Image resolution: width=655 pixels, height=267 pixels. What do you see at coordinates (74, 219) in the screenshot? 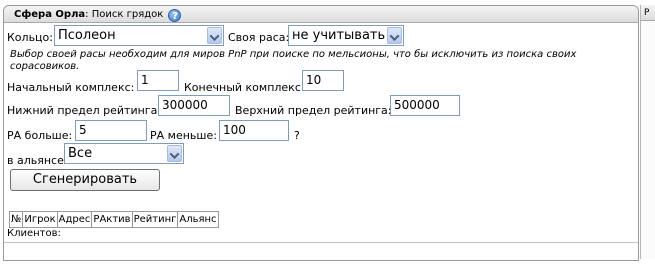
I see `column-address: Адрес` at bounding box center [74, 219].